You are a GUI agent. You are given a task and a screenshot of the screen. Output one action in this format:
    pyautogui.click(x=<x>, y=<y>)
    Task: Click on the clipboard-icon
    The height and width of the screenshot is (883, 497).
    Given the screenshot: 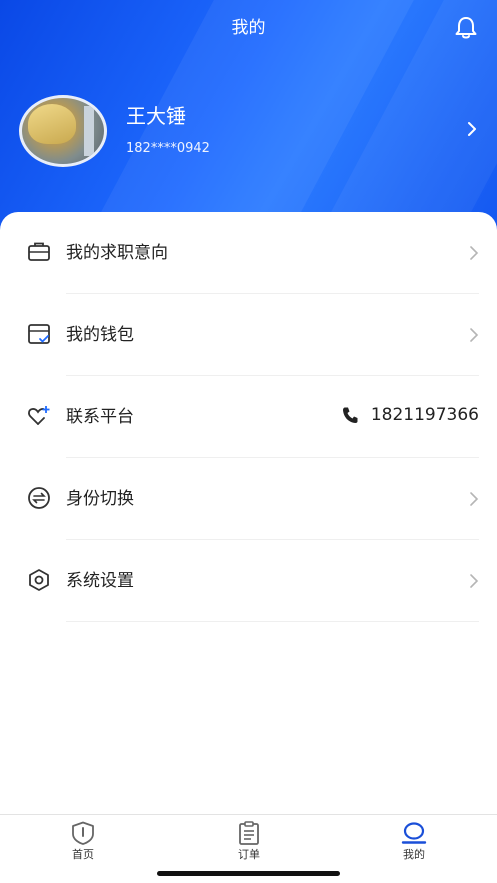 What is the action you would take?
    pyautogui.click(x=249, y=833)
    